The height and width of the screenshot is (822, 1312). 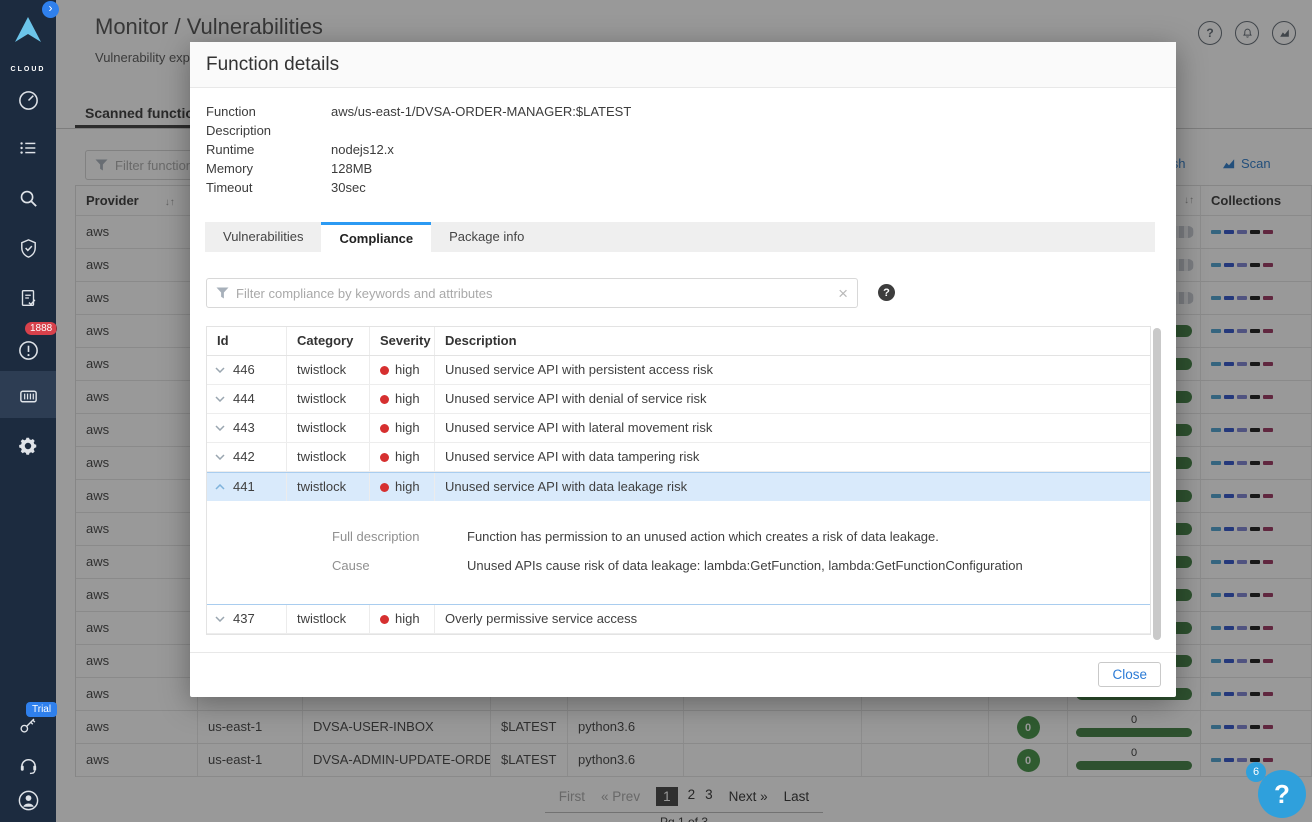 I want to click on sidebar-item-profile, so click(x=28, y=800).